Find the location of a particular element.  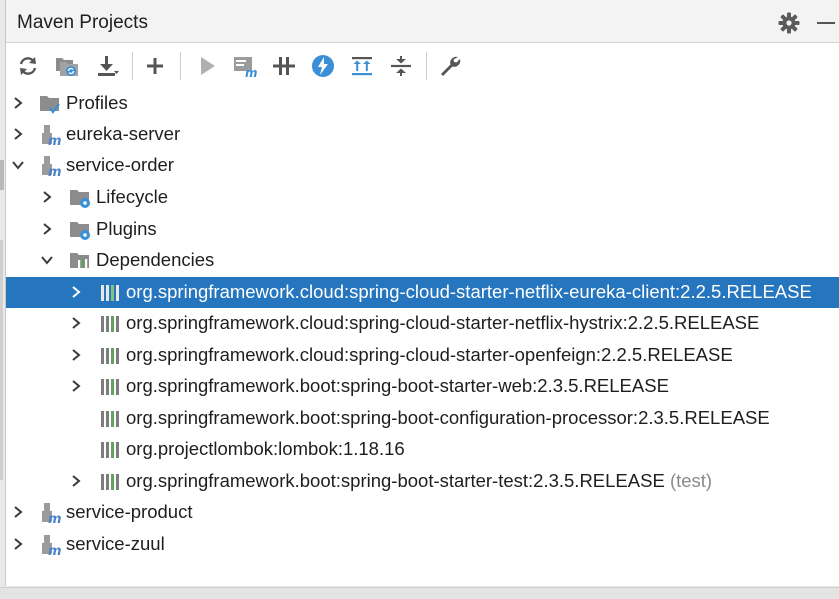

tree-row-lifecycle: Lifecycle is located at coordinates (422, 197).